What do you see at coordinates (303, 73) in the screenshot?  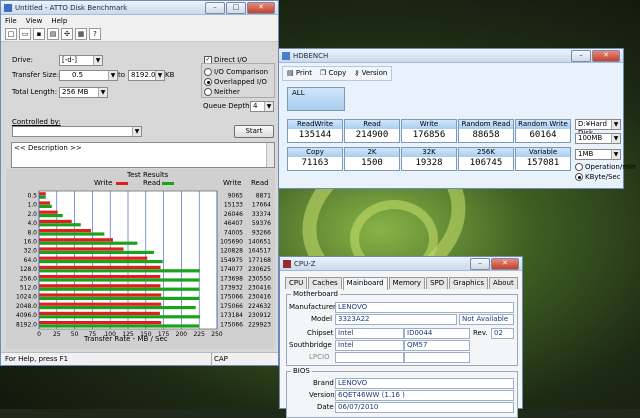 I see `print-label: Print` at bounding box center [303, 73].